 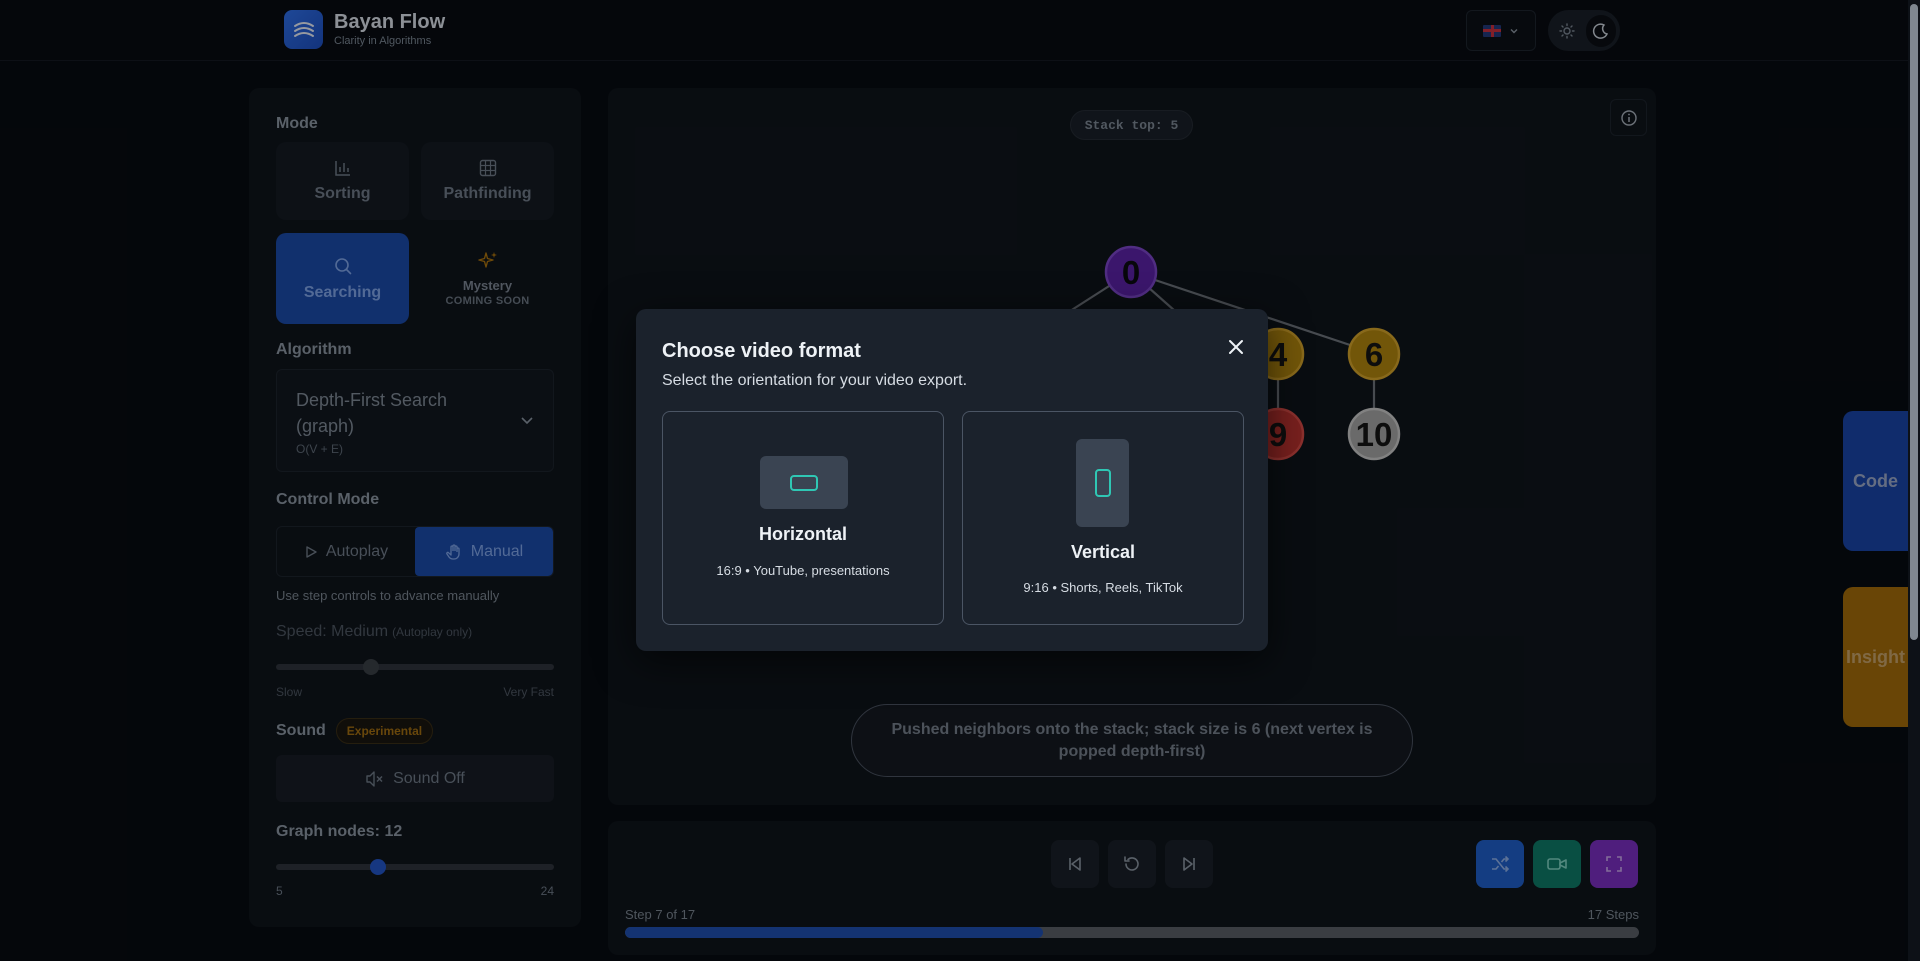 What do you see at coordinates (834, 932) in the screenshot?
I see `progress-fill` at bounding box center [834, 932].